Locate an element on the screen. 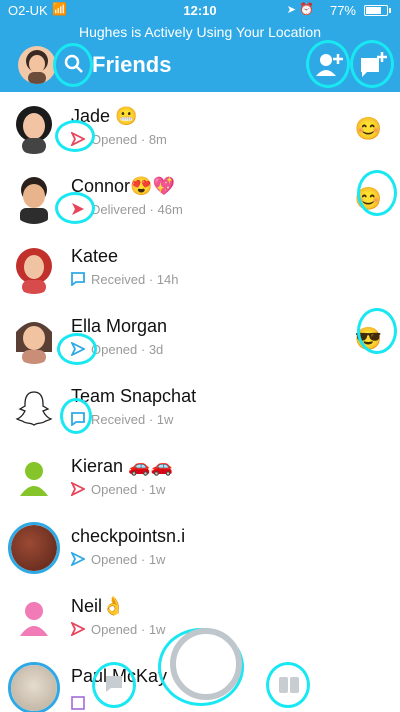  friend-name: Kieran 🚗🚗 is located at coordinates (122, 466).